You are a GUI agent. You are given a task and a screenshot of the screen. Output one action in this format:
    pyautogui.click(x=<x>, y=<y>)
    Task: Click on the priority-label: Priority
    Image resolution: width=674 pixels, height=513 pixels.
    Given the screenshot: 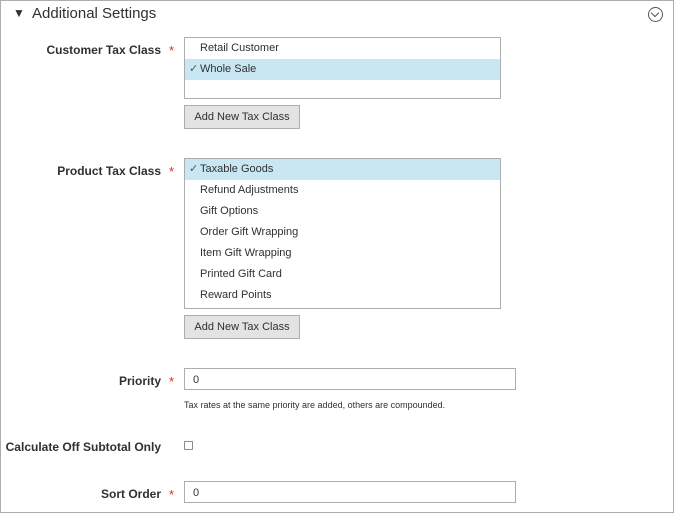 What is the action you would take?
    pyautogui.click(x=139, y=381)
    